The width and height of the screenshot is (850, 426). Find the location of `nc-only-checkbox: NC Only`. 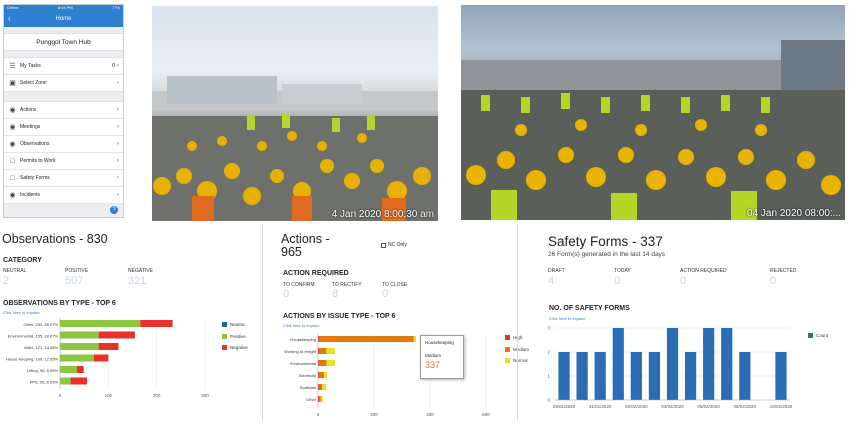

nc-only-checkbox: NC Only is located at coordinates (394, 245).